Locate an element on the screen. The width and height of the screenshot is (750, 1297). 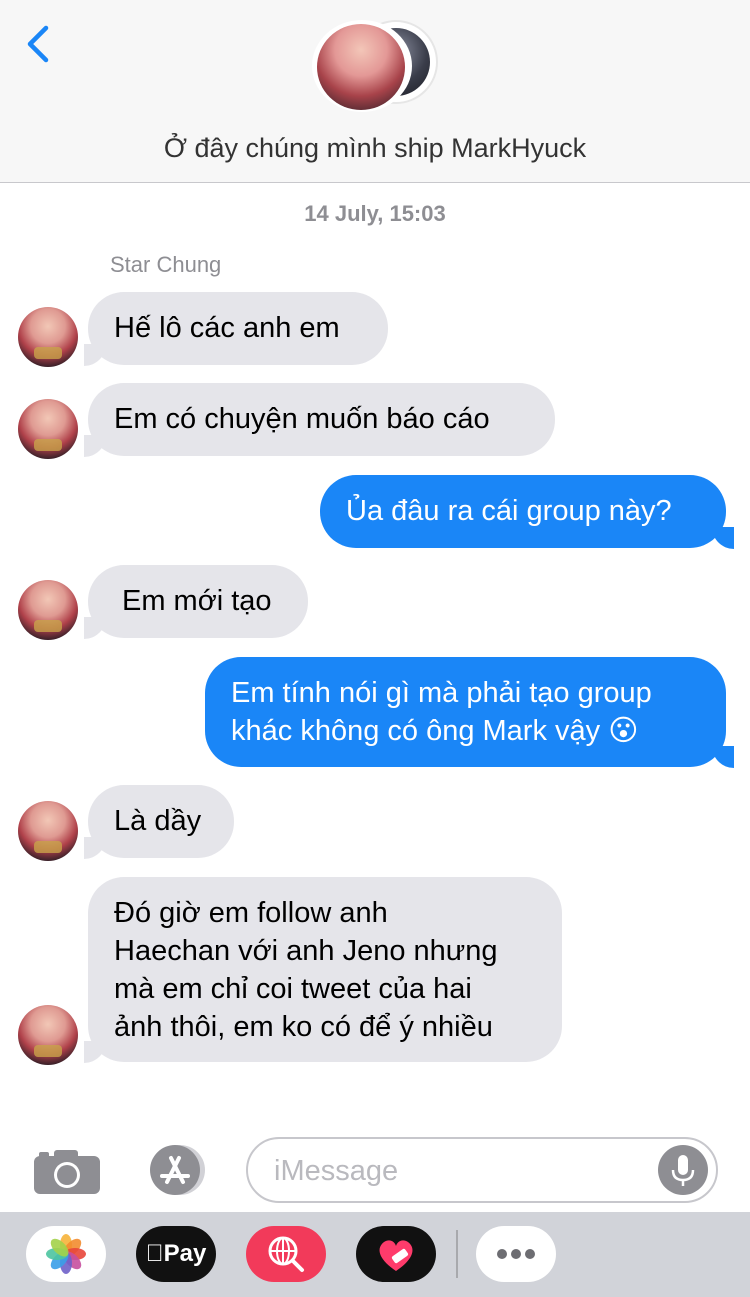
incoming-message-bubble: Em mới tạo is located at coordinates (198, 601).